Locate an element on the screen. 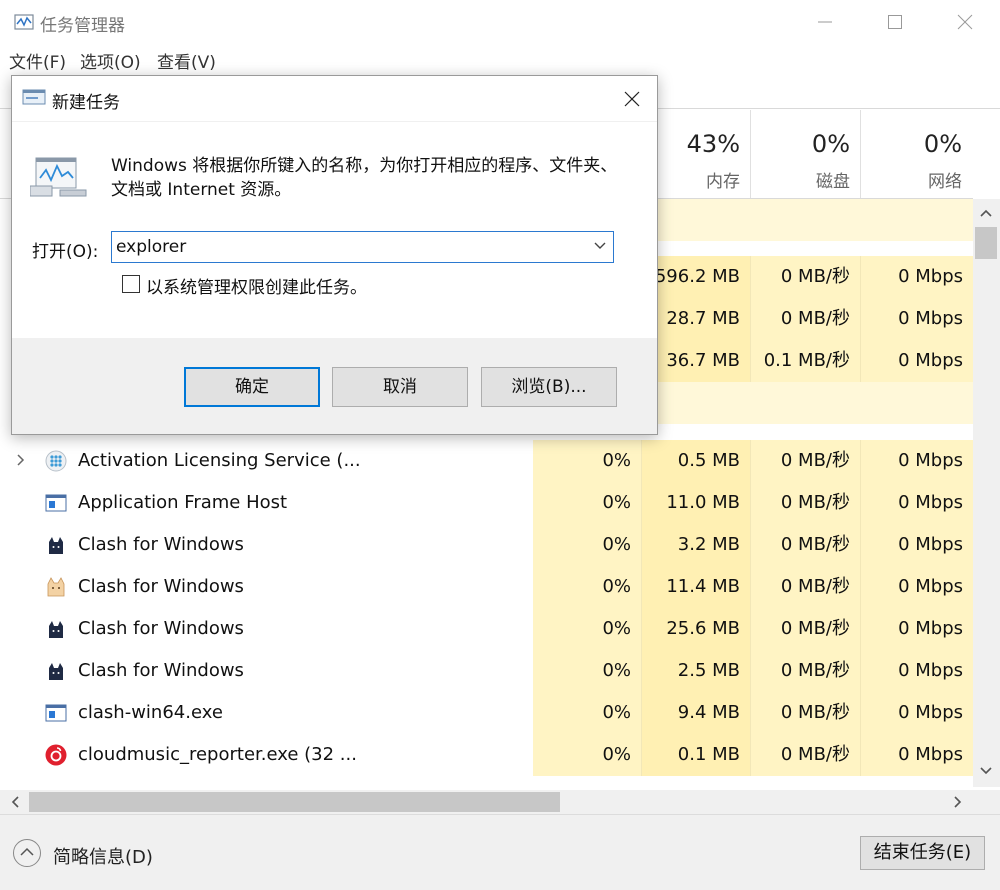 This screenshot has height=890, width=1000. memory-cell: 25.6 MB is located at coordinates (696, 629).